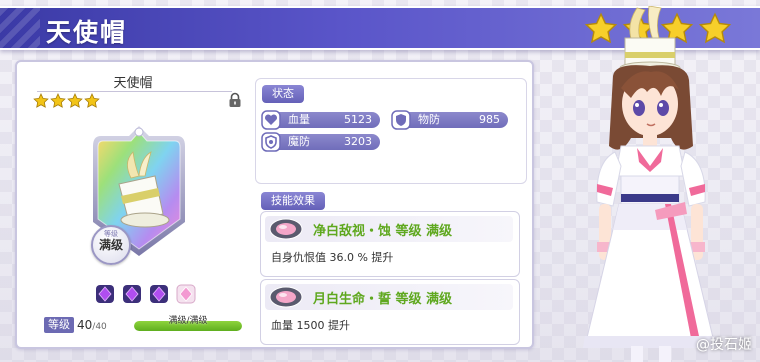 The height and width of the screenshot is (362, 760). What do you see at coordinates (390, 312) in the screenshot?
I see `skill-card-2: 月白生命・誓 等级 满级 血量 1500 提升` at bounding box center [390, 312].